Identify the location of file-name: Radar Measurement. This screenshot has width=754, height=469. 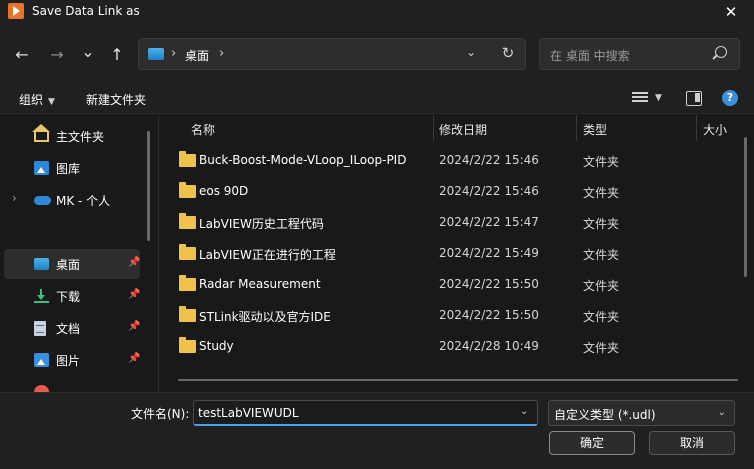
(260, 284).